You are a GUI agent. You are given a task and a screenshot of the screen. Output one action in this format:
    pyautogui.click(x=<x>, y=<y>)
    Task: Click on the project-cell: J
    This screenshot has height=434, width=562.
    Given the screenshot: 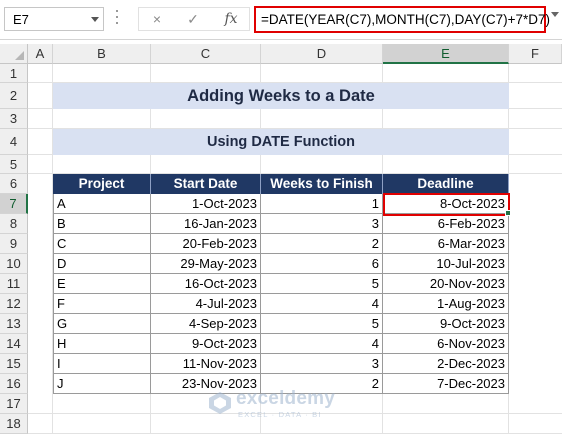 What is the action you would take?
    pyautogui.click(x=102, y=384)
    